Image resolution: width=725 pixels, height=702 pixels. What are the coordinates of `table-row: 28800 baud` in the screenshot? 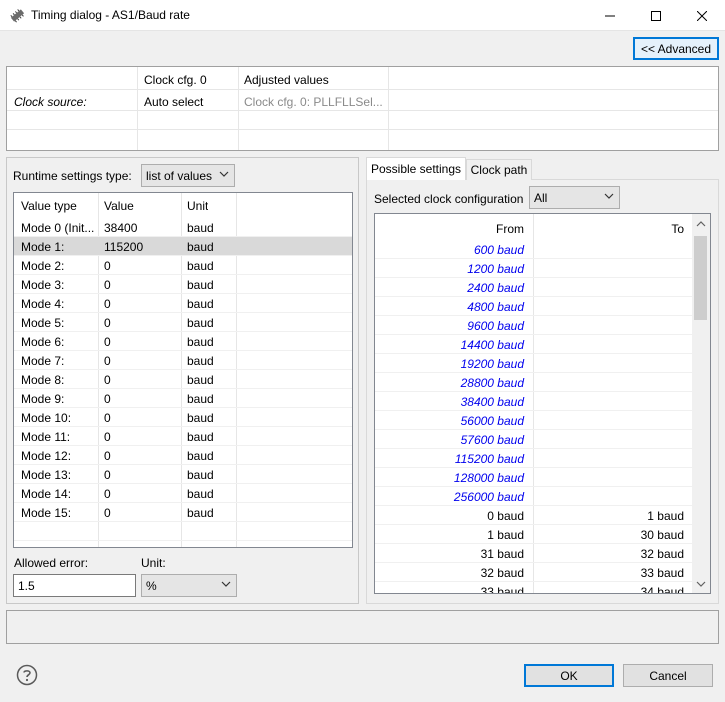 It's located at (533, 382).